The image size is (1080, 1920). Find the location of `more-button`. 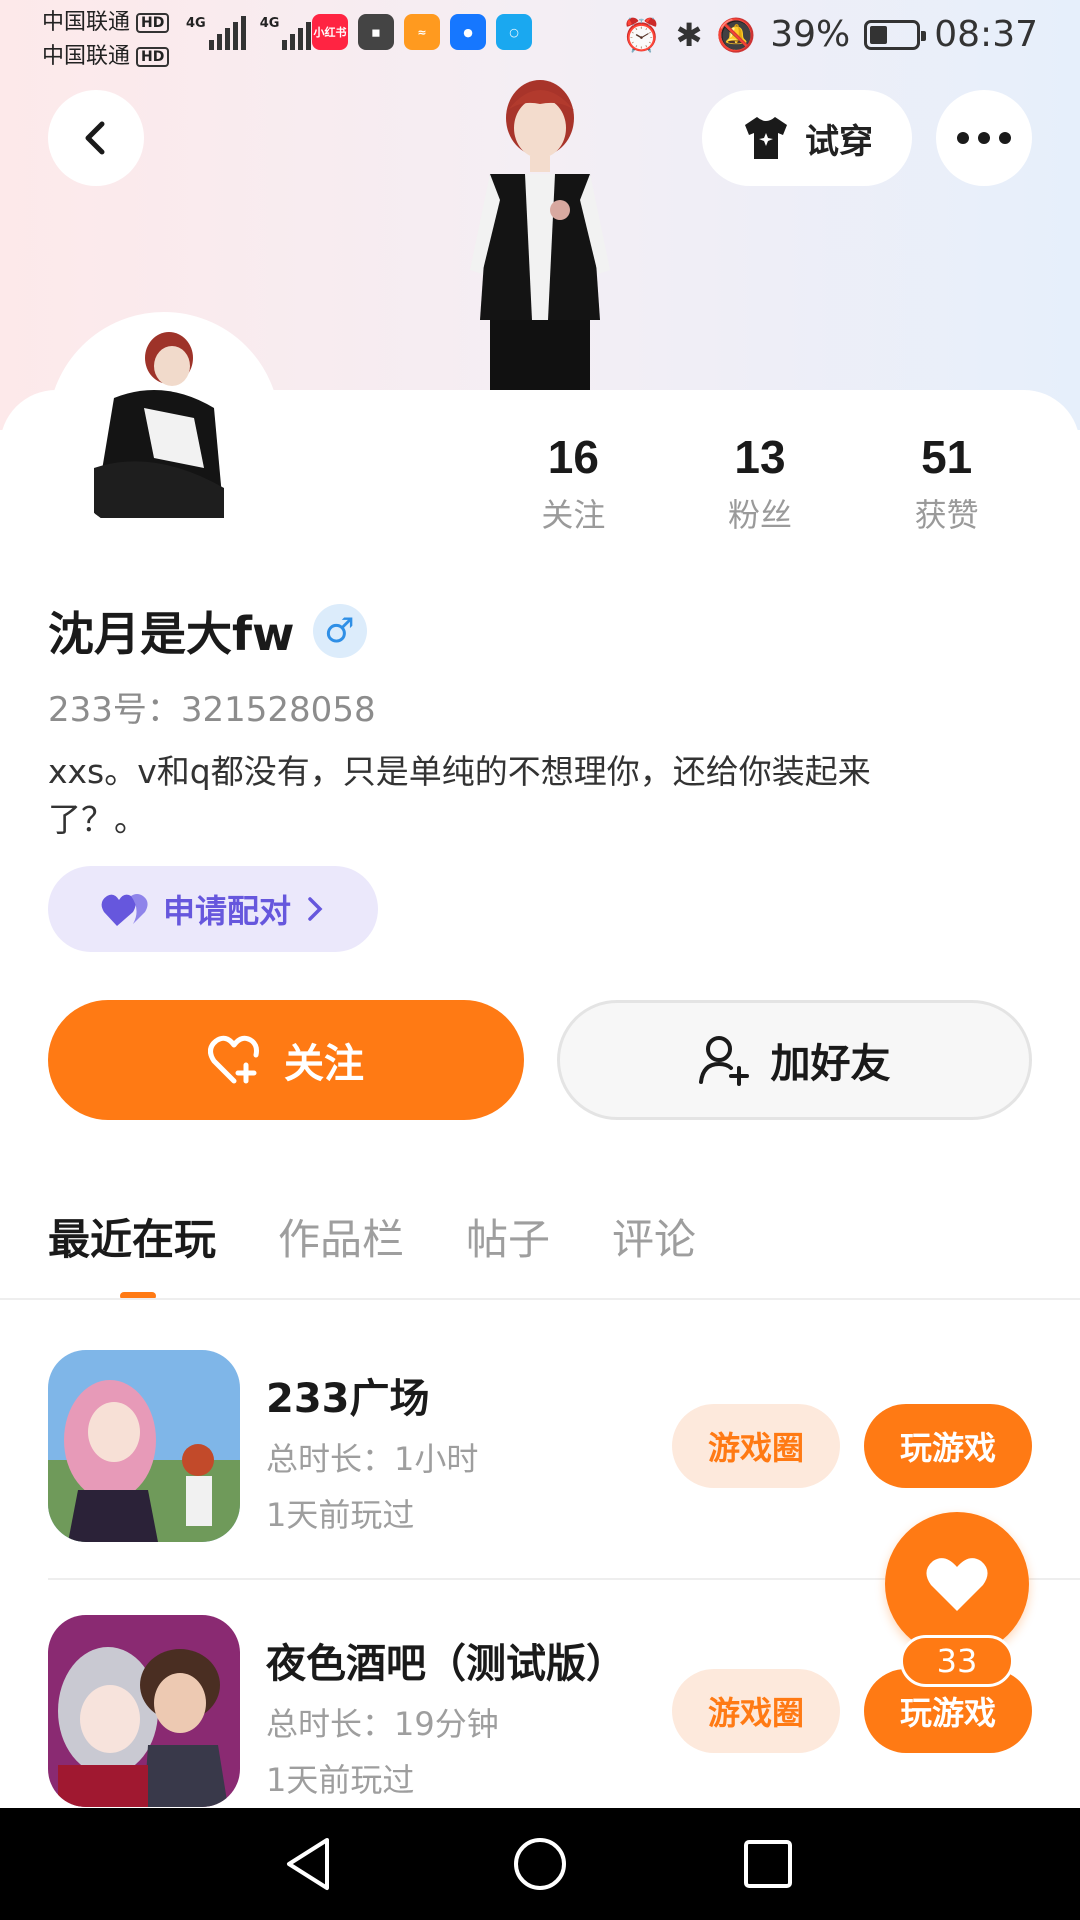

more-button is located at coordinates (984, 138).